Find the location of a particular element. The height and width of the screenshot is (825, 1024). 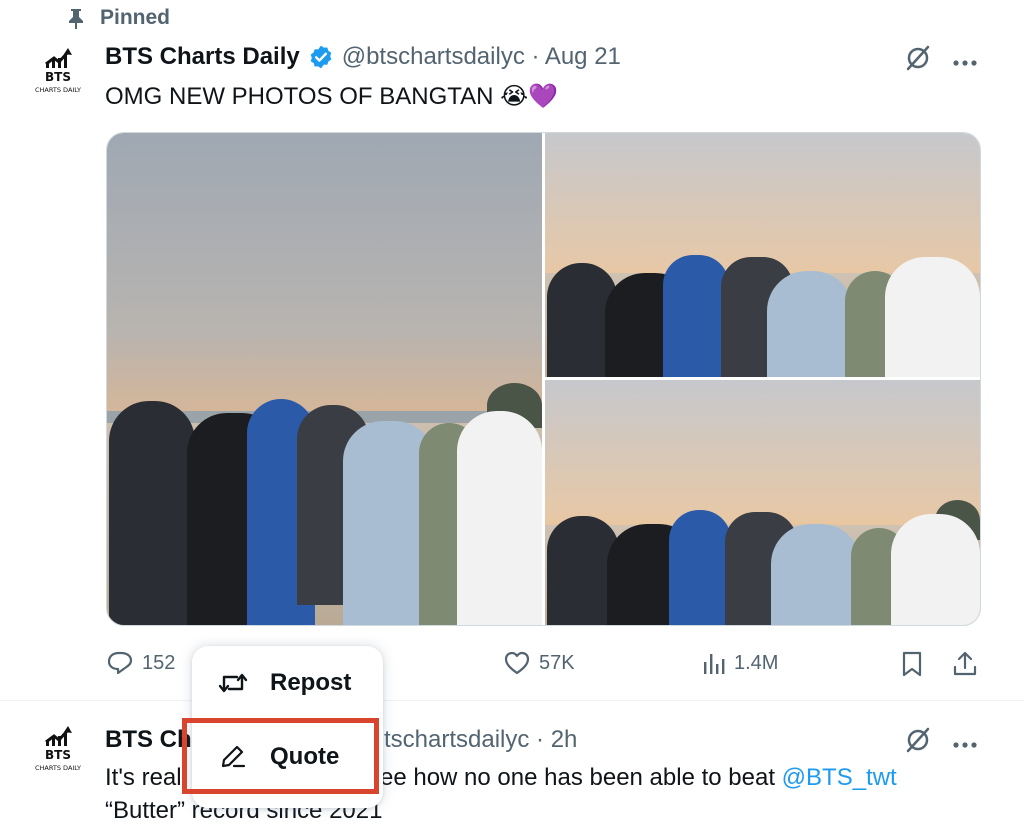

handle-and-date: @btschartsdailyc · Aug 21 is located at coordinates (481, 57).